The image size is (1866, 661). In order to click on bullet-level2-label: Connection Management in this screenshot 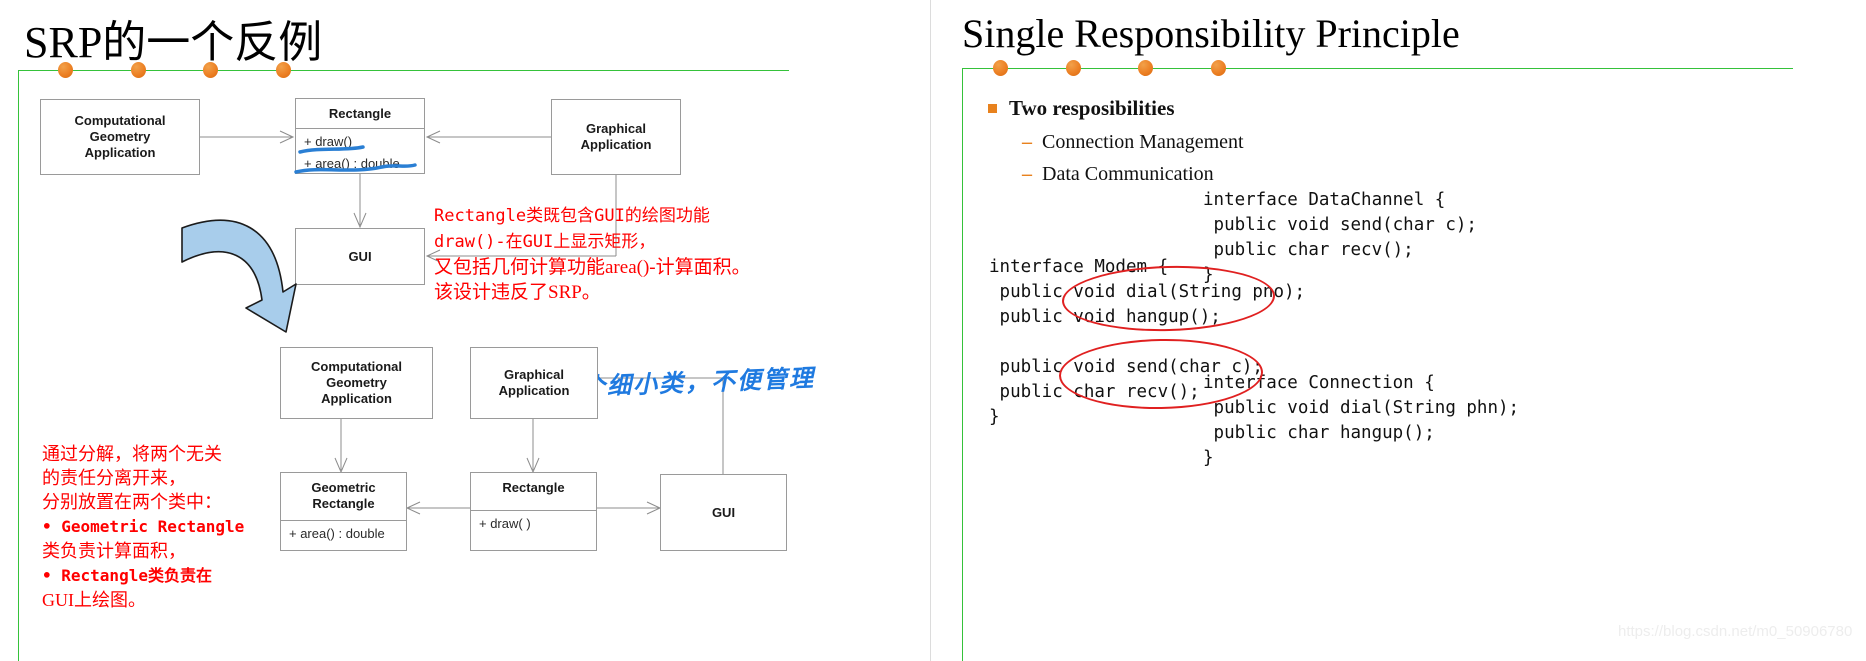, I will do `click(1143, 142)`.